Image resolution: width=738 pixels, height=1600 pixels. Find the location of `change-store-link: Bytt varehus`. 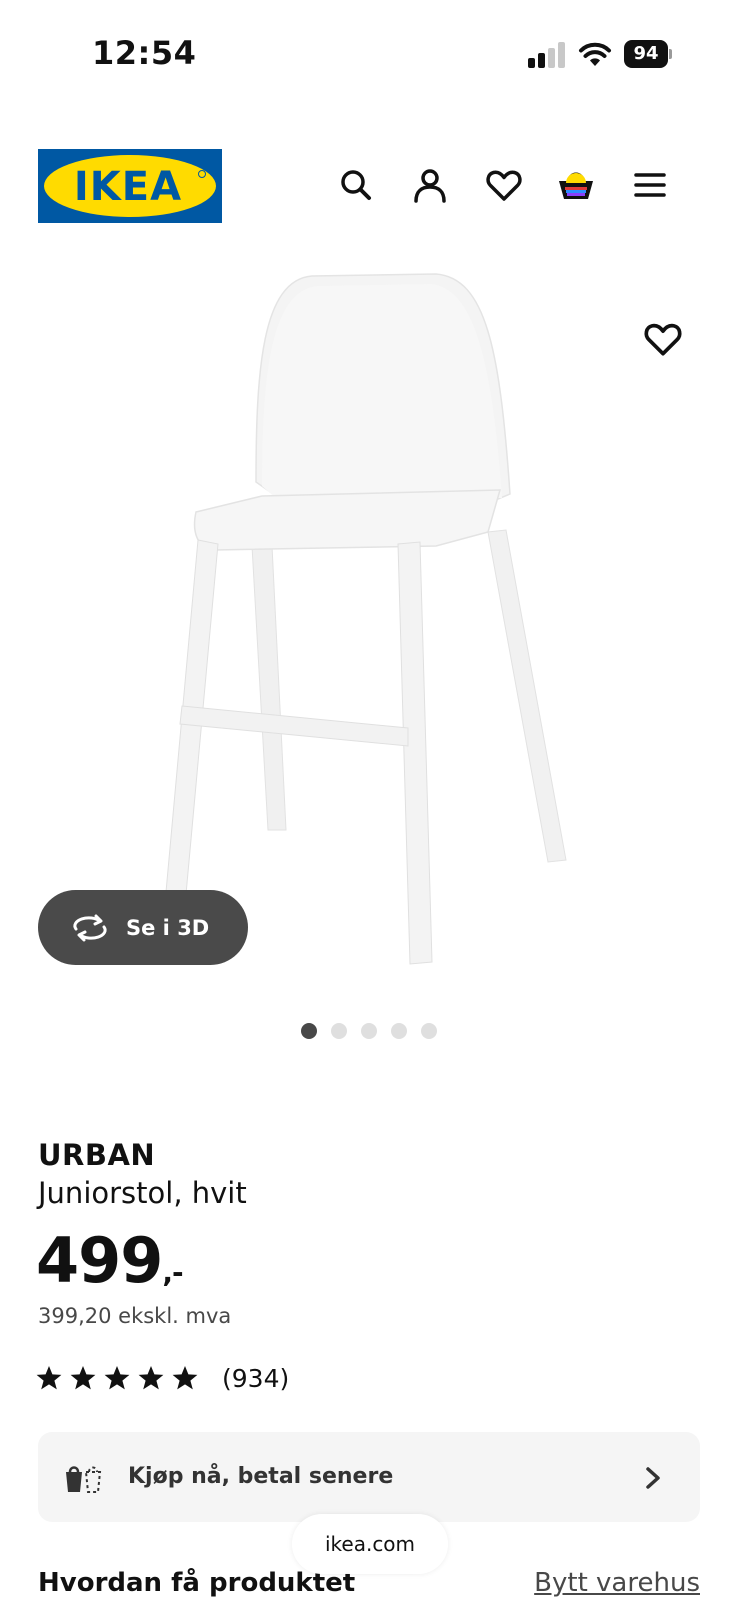

change-store-link: Bytt varehus is located at coordinates (617, 1583).